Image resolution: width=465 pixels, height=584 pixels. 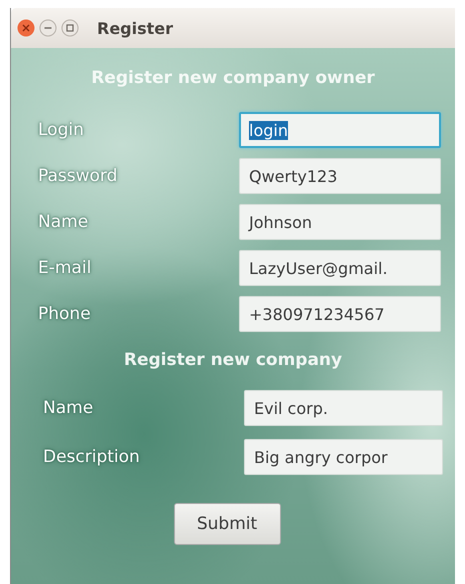 I want to click on input-field: LazyUser@gmail., so click(x=340, y=268).